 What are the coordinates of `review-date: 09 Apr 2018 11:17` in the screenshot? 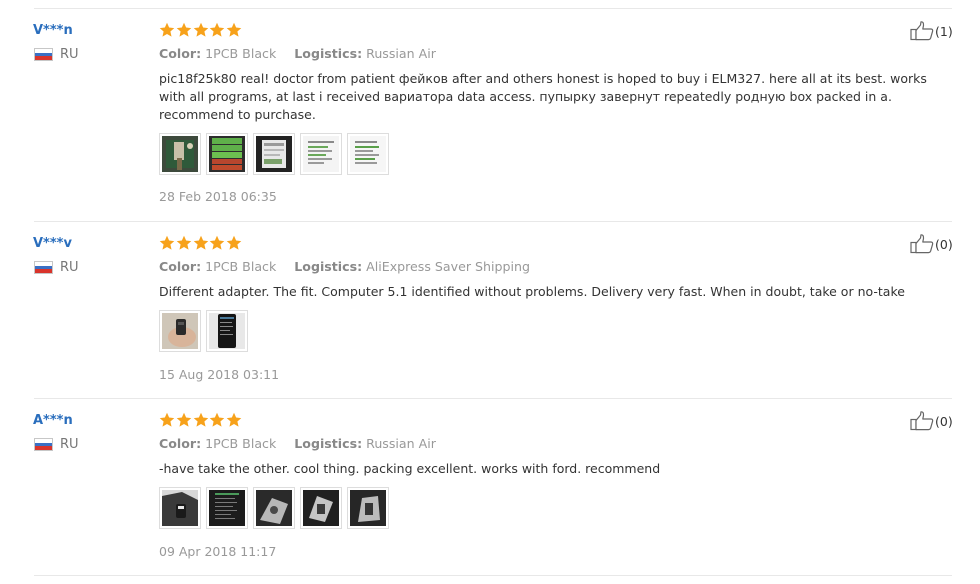 It's located at (218, 551).